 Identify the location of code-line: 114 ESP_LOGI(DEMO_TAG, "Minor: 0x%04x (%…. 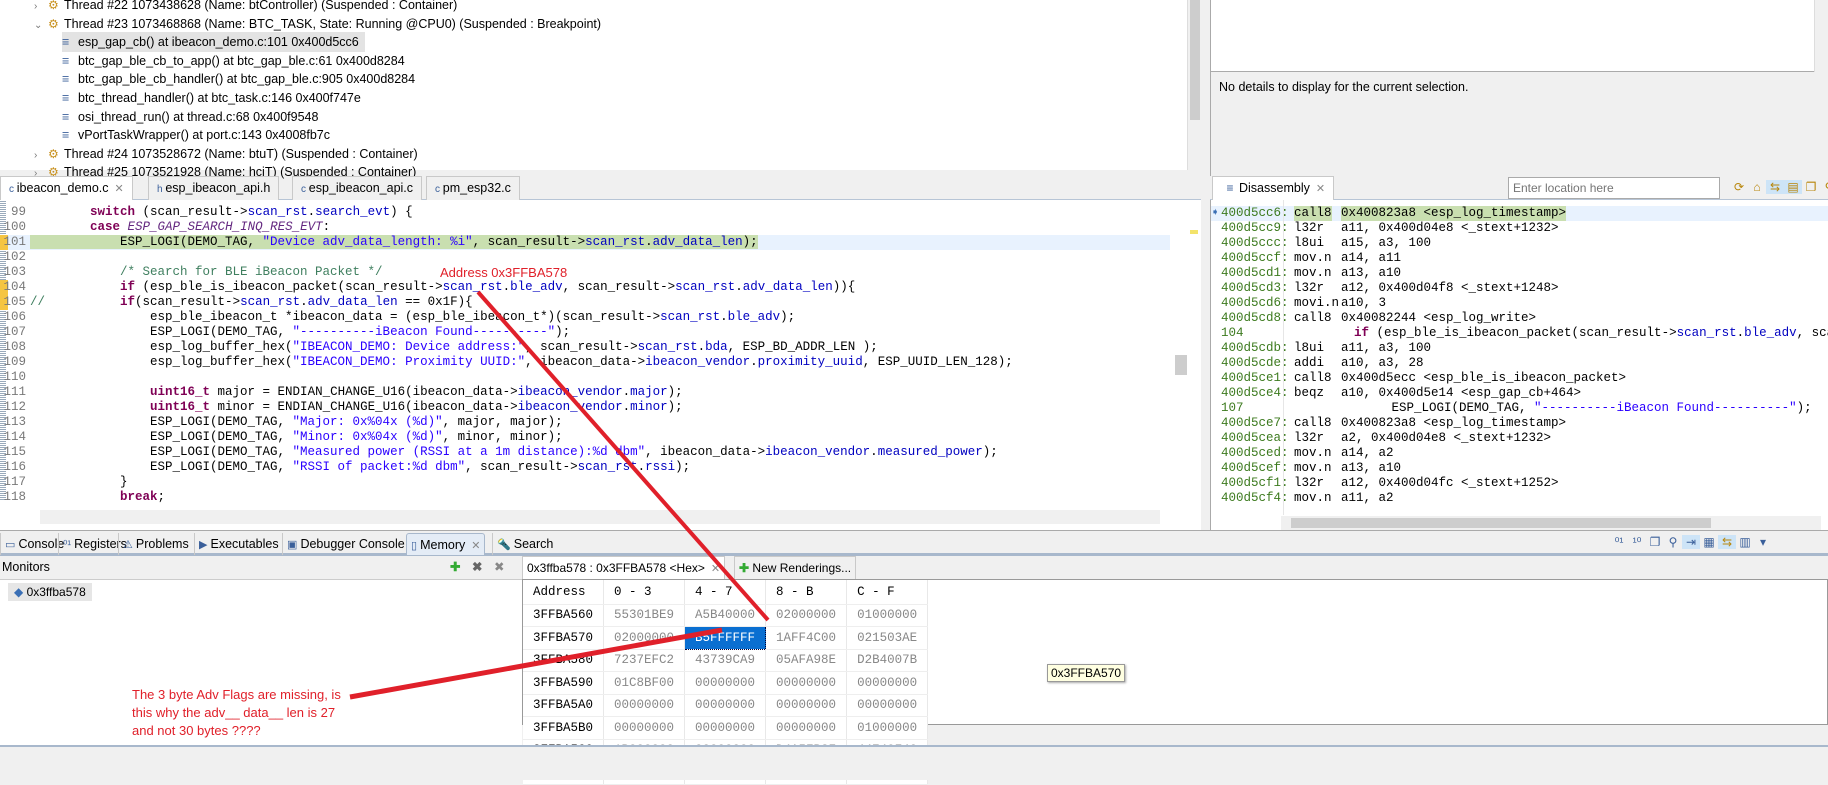
(585, 437).